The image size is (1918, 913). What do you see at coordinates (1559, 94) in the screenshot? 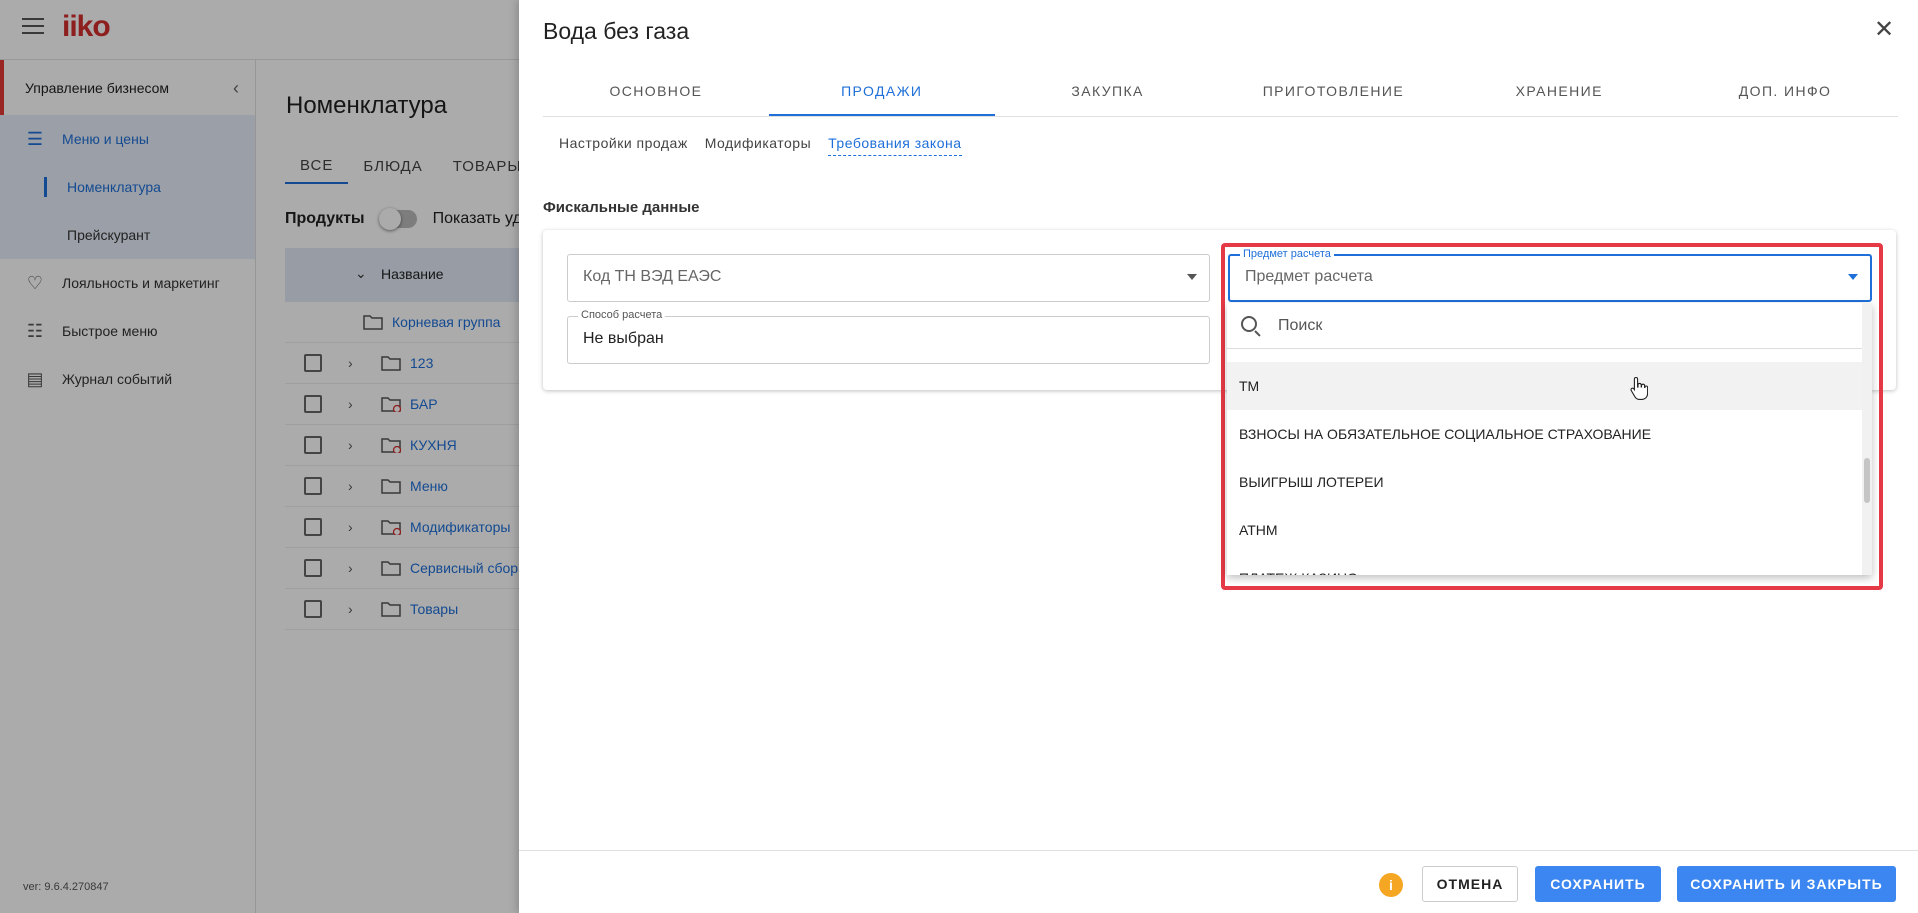
I see `tab-storage: ХРАНЕНИЕ` at bounding box center [1559, 94].